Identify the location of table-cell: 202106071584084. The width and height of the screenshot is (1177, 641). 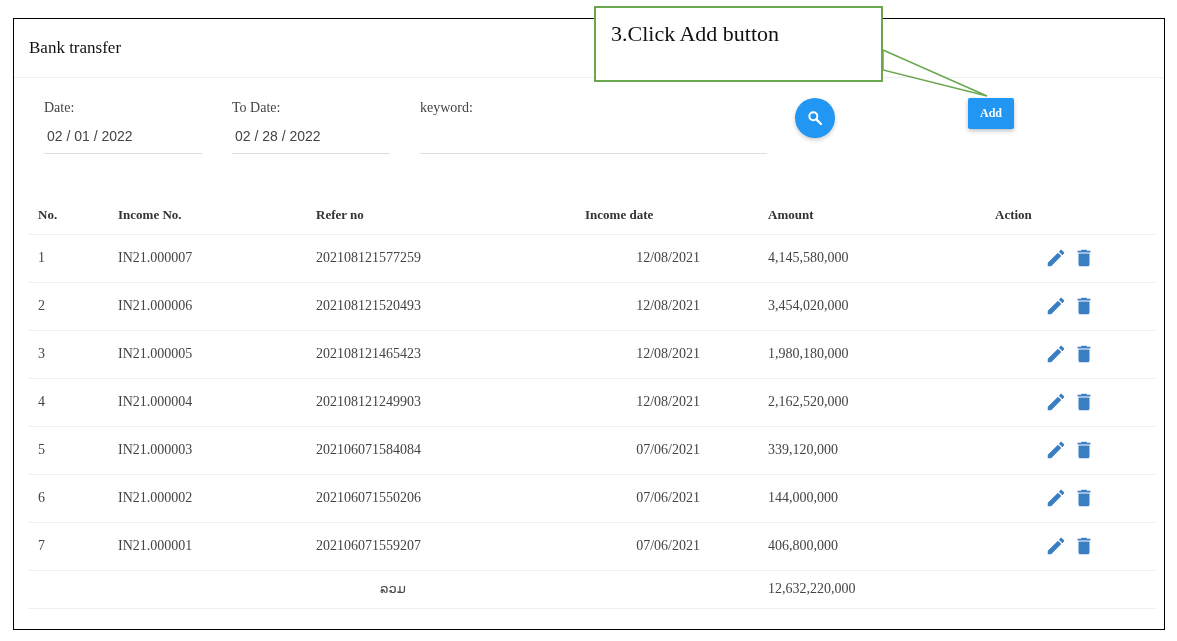
(440, 450).